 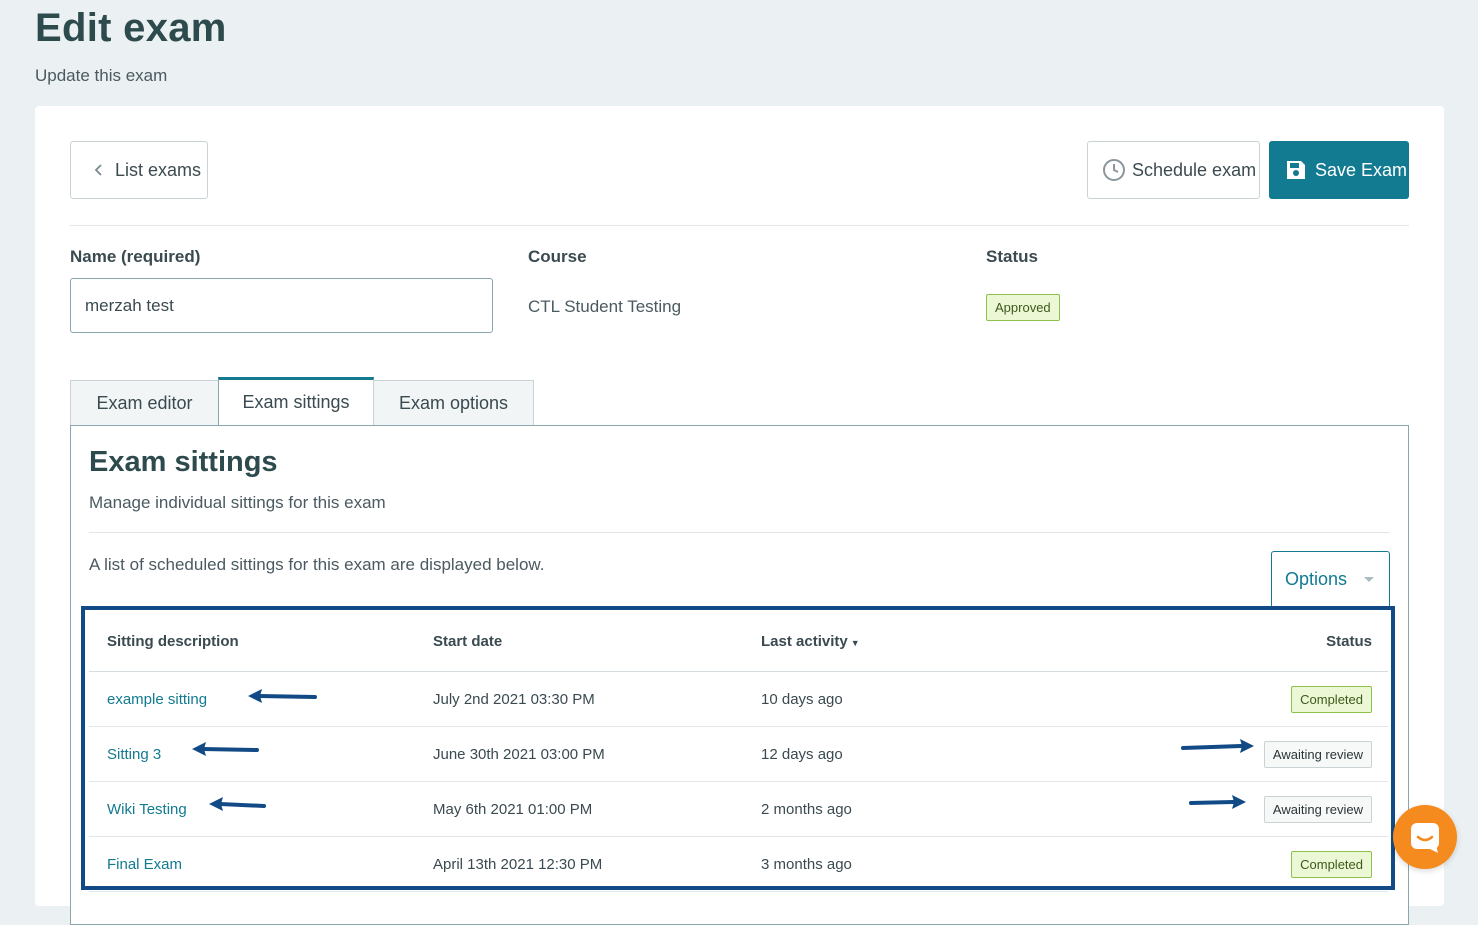 I want to click on page-title: Edit exam, so click(x=131, y=28).